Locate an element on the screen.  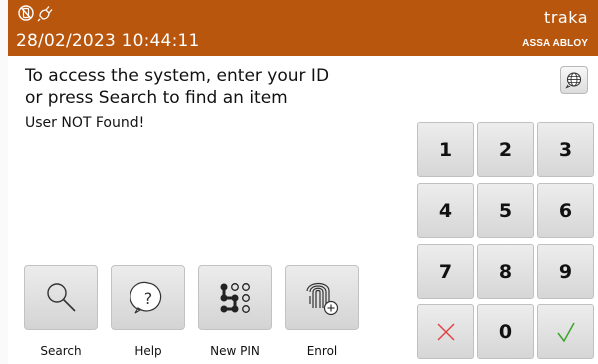
help-icon: ? is located at coordinates (146, 297).